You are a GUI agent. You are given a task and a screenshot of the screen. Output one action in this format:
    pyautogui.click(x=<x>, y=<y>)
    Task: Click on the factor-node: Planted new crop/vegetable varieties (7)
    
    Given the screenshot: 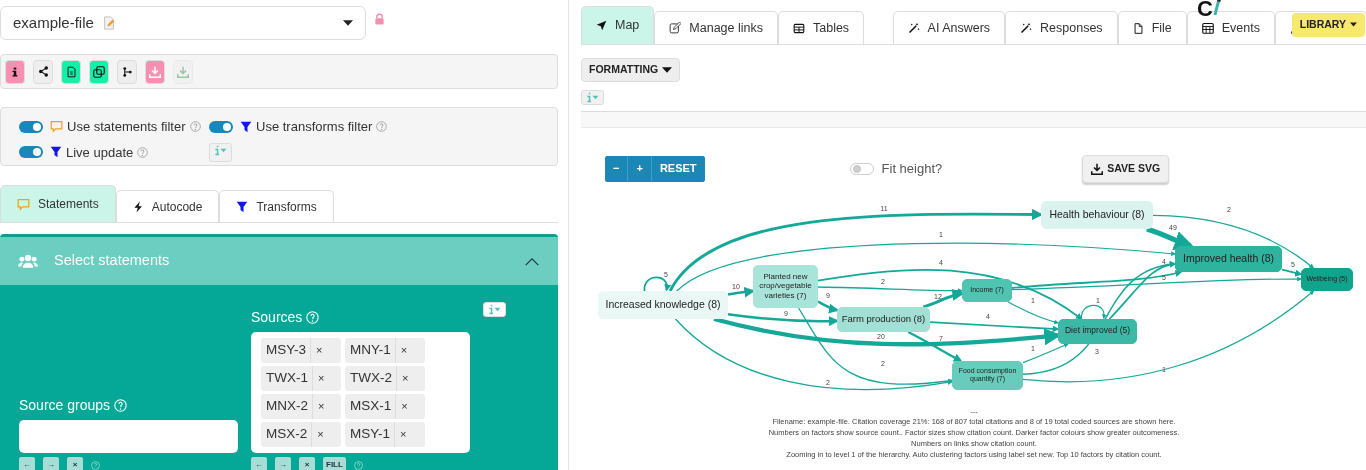 What is the action you would take?
    pyautogui.click(x=785, y=286)
    